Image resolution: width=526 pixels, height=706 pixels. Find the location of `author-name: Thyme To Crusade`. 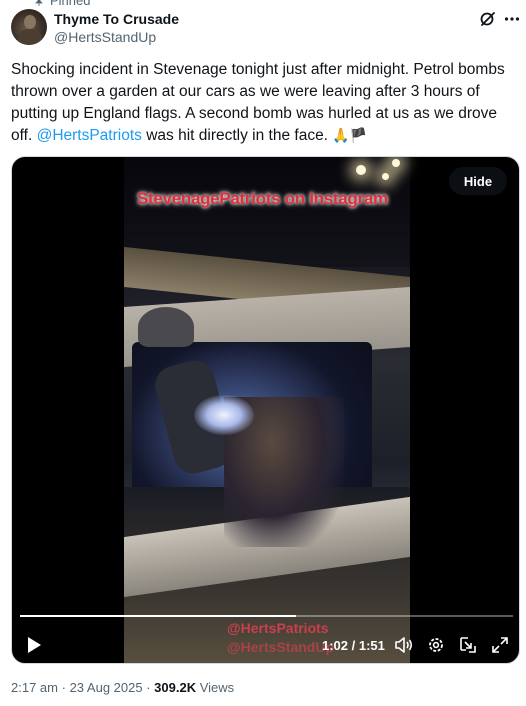

author-name: Thyme To Crusade is located at coordinates (116, 19).